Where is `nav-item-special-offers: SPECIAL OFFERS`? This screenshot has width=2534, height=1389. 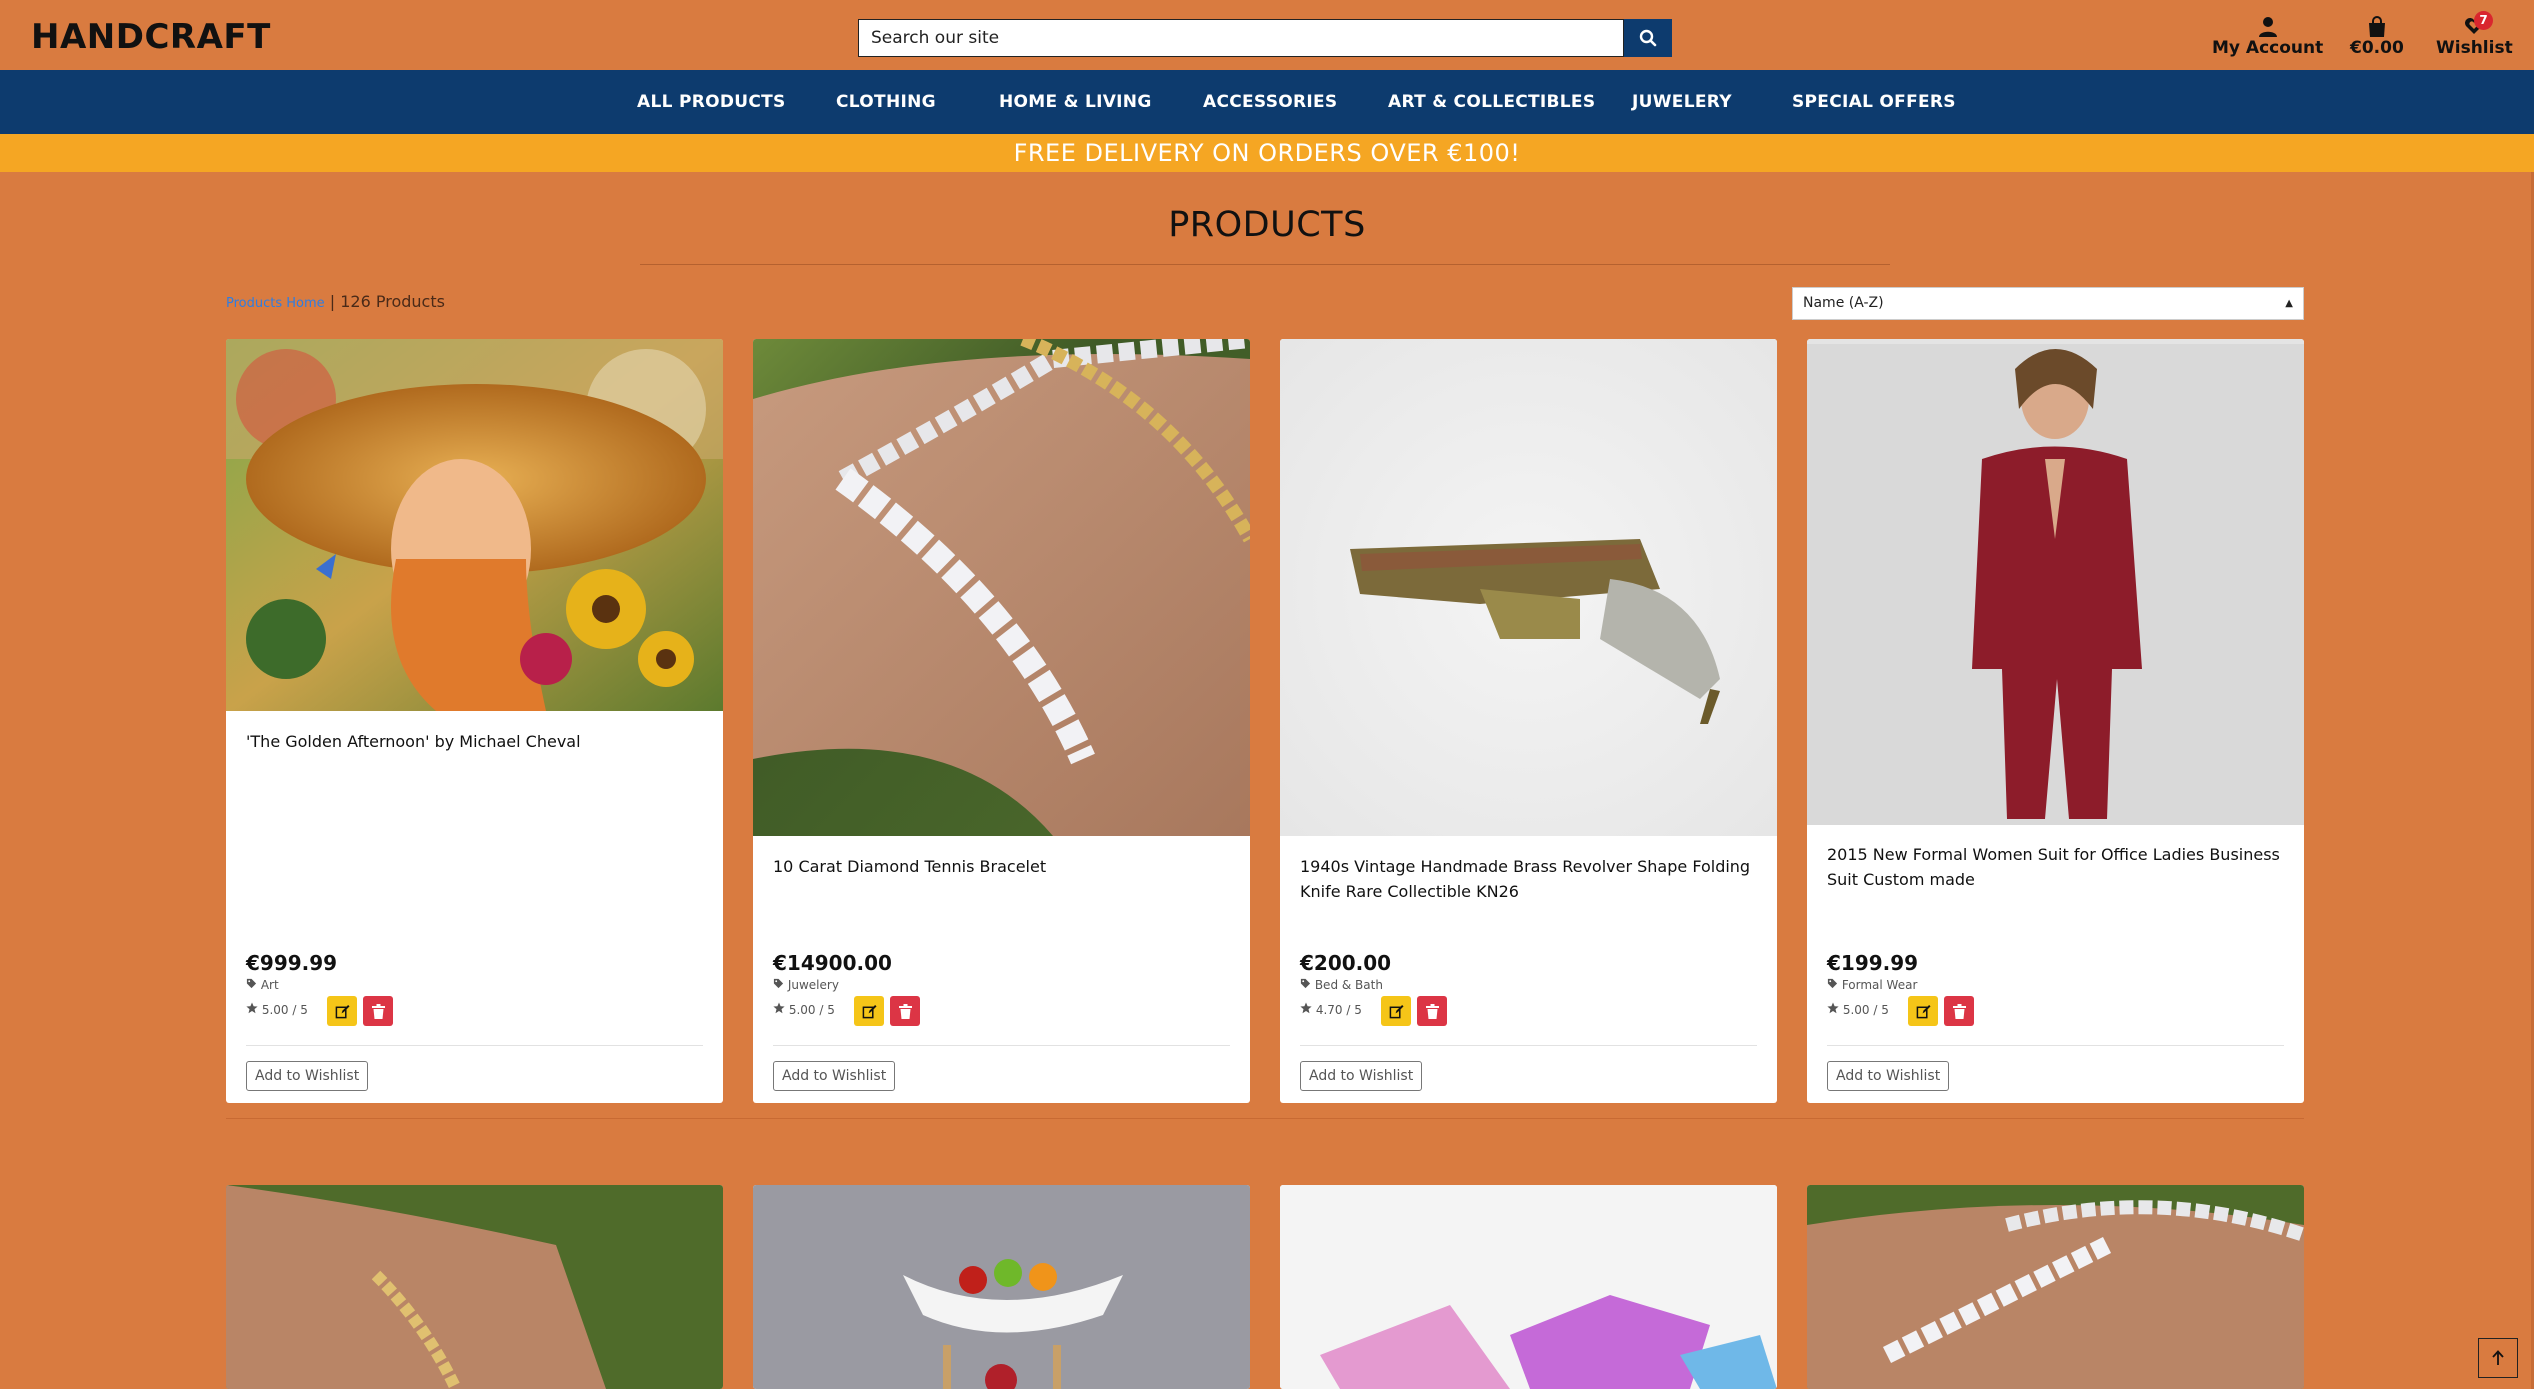 nav-item-special-offers: SPECIAL OFFERS is located at coordinates (1874, 102).